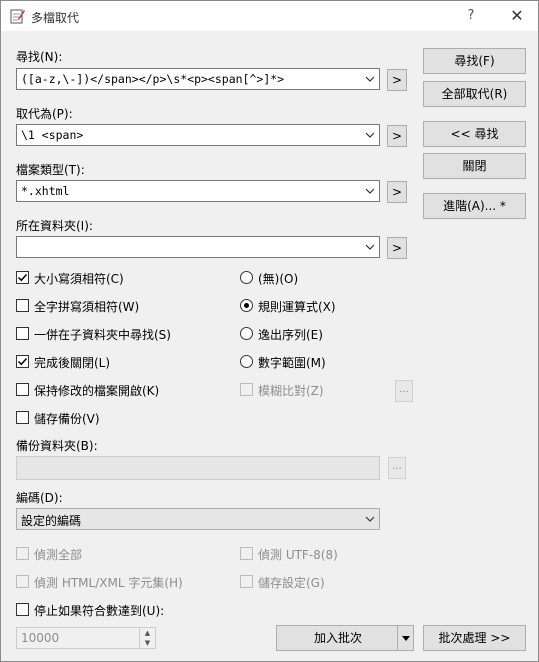  Describe the element at coordinates (517, 16) in the screenshot. I see `close-window-button: ✕` at that location.